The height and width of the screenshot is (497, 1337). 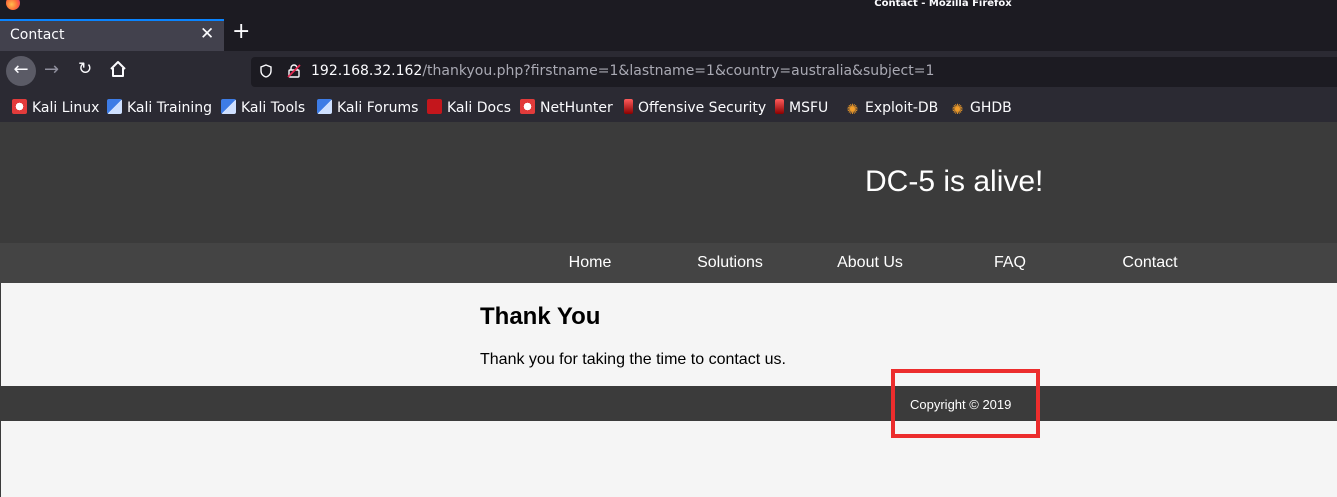 What do you see at coordinates (21, 71) in the screenshot?
I see `back-arrow-icon: ←` at bounding box center [21, 71].